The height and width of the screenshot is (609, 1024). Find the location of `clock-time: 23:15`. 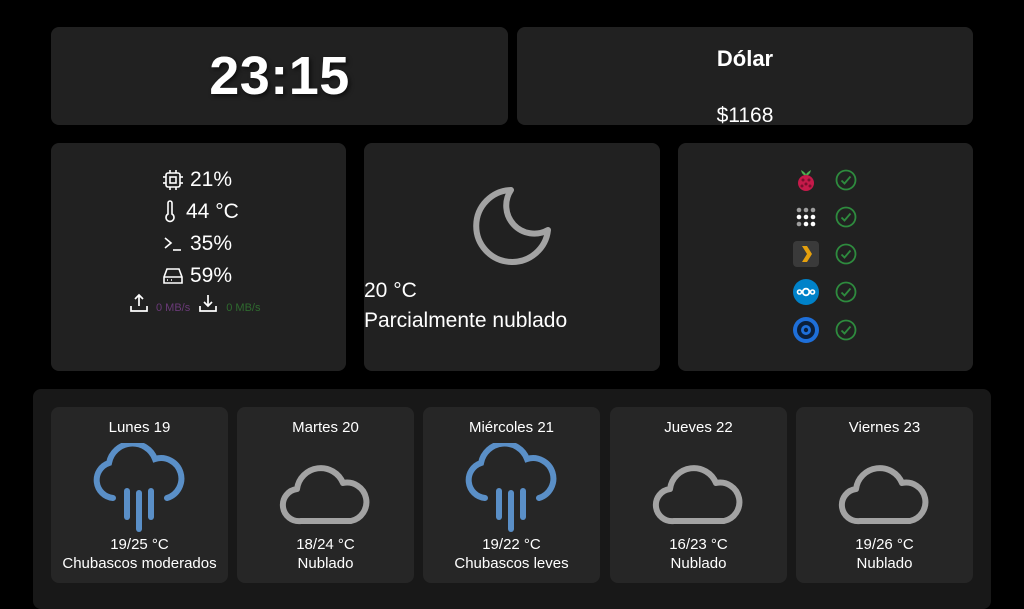

clock-time: 23:15 is located at coordinates (279, 76).